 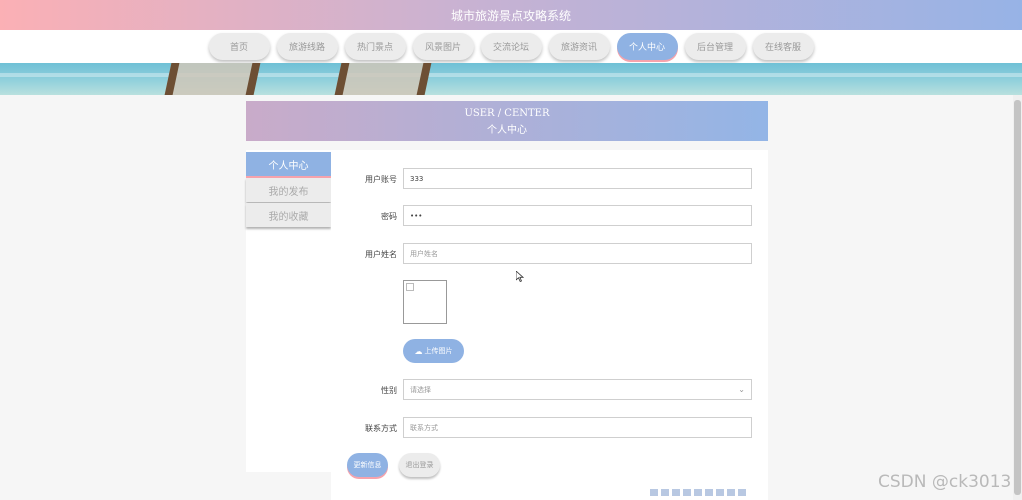 I want to click on gender-select: 请选择 ⌄, so click(x=577, y=389).